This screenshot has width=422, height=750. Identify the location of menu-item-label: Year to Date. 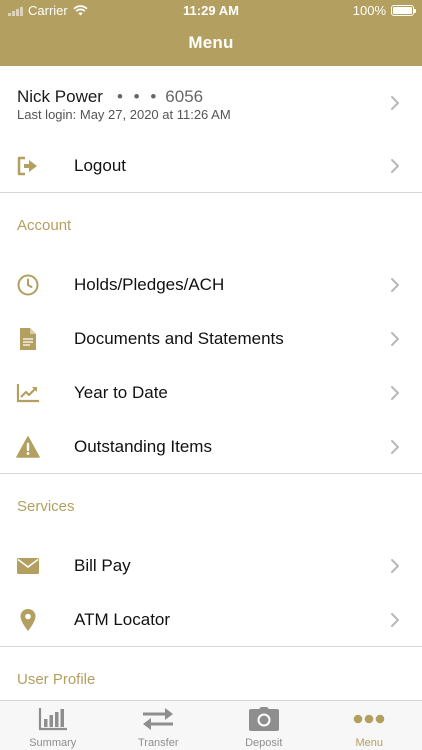
(121, 392).